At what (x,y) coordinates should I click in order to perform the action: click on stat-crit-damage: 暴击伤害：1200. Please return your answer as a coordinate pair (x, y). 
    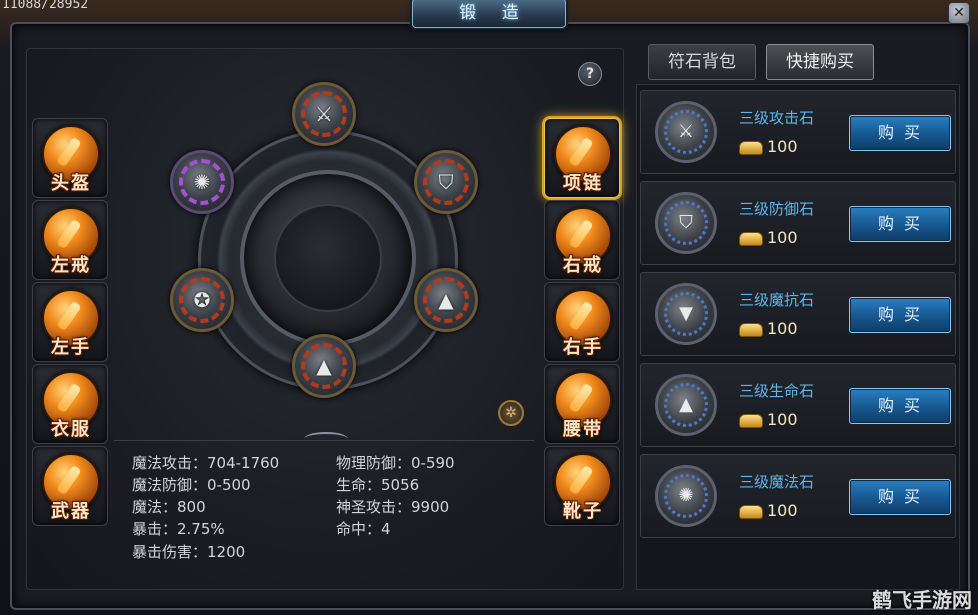
    Looking at the image, I should click on (189, 552).